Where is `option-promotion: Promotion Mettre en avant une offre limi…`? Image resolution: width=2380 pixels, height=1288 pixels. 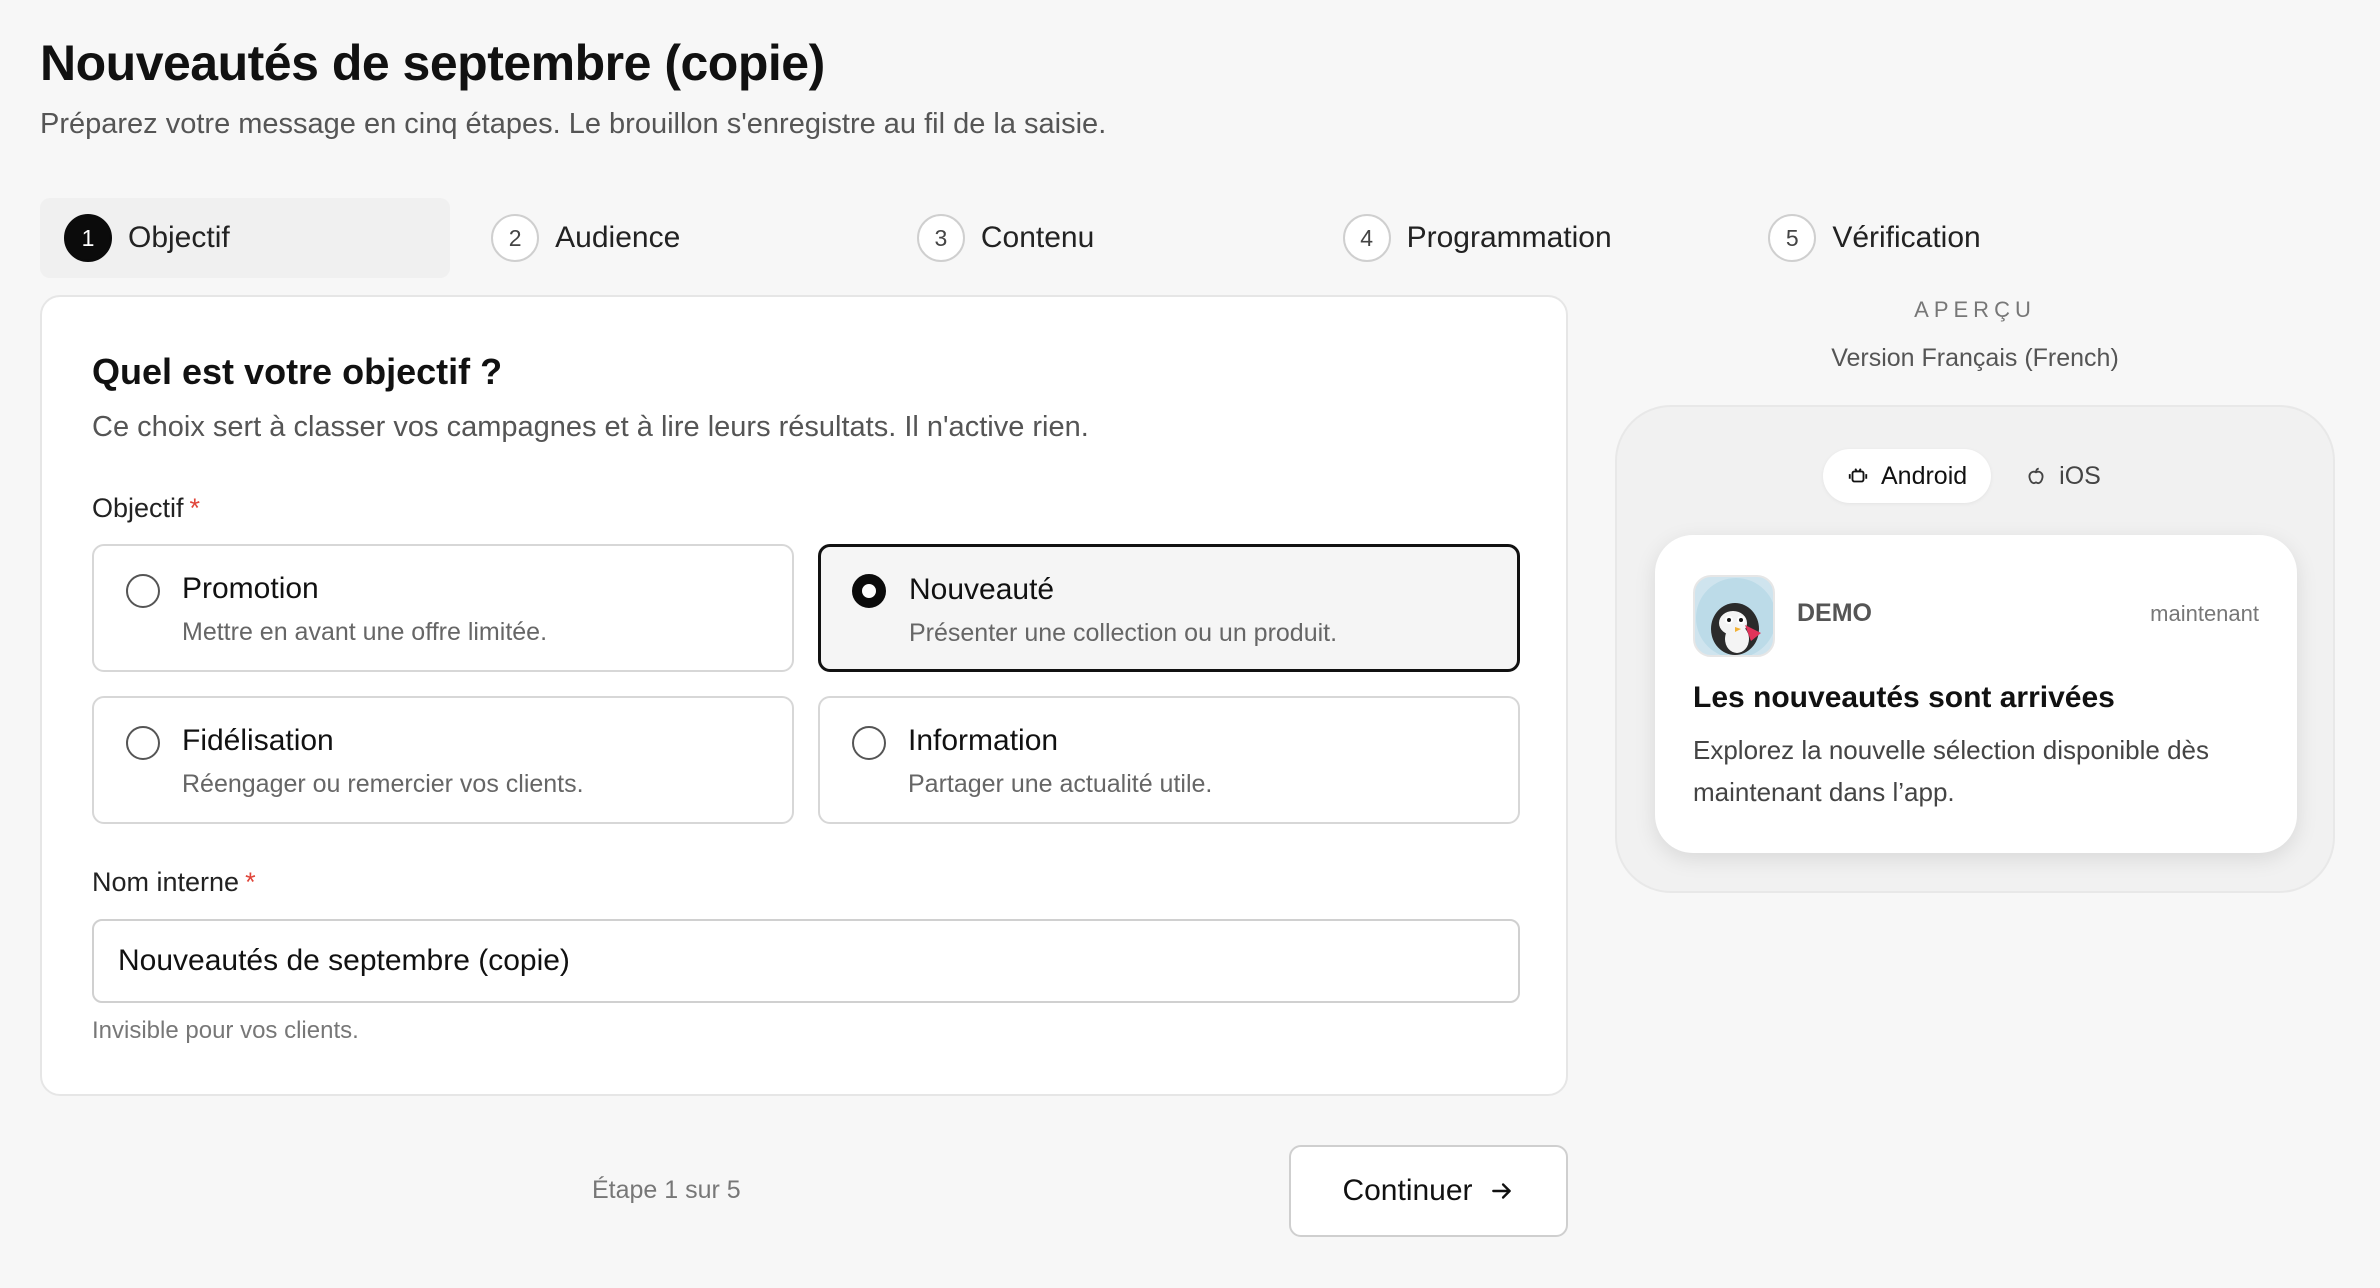 option-promotion: Promotion Mettre en avant une offre limi… is located at coordinates (443, 608).